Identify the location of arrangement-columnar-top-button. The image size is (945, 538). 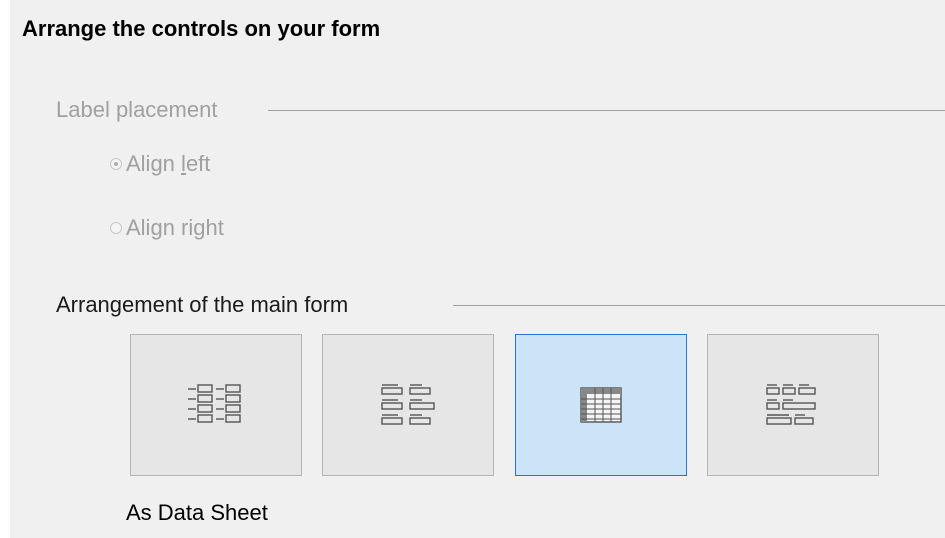
(408, 405).